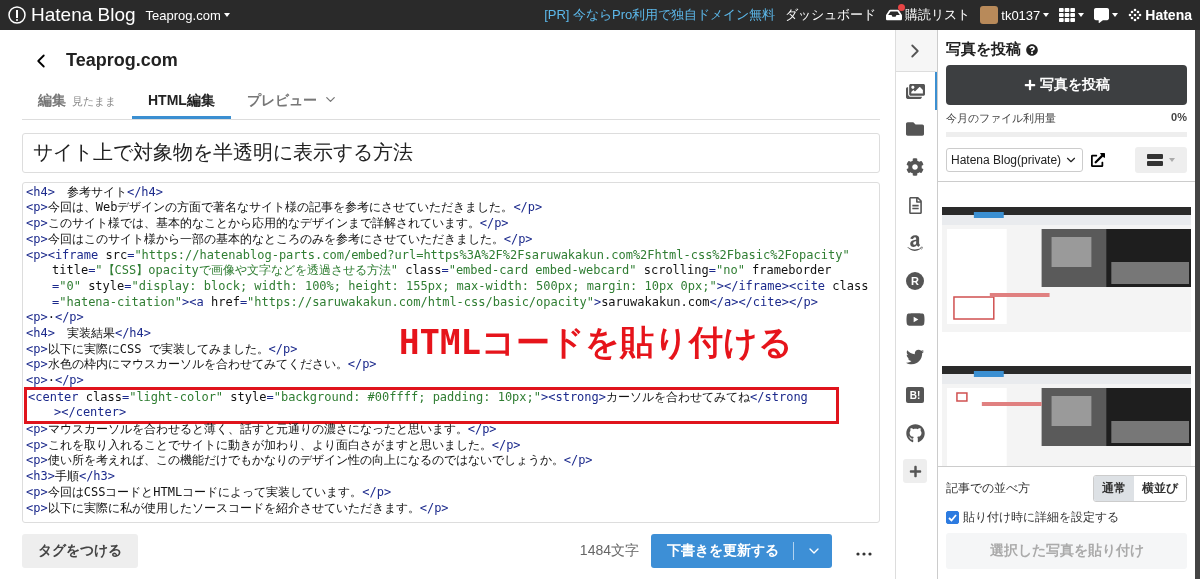 The height and width of the screenshot is (579, 1200). What do you see at coordinates (988, 488) in the screenshot?
I see `layout-label: 記事での並べ方` at bounding box center [988, 488].